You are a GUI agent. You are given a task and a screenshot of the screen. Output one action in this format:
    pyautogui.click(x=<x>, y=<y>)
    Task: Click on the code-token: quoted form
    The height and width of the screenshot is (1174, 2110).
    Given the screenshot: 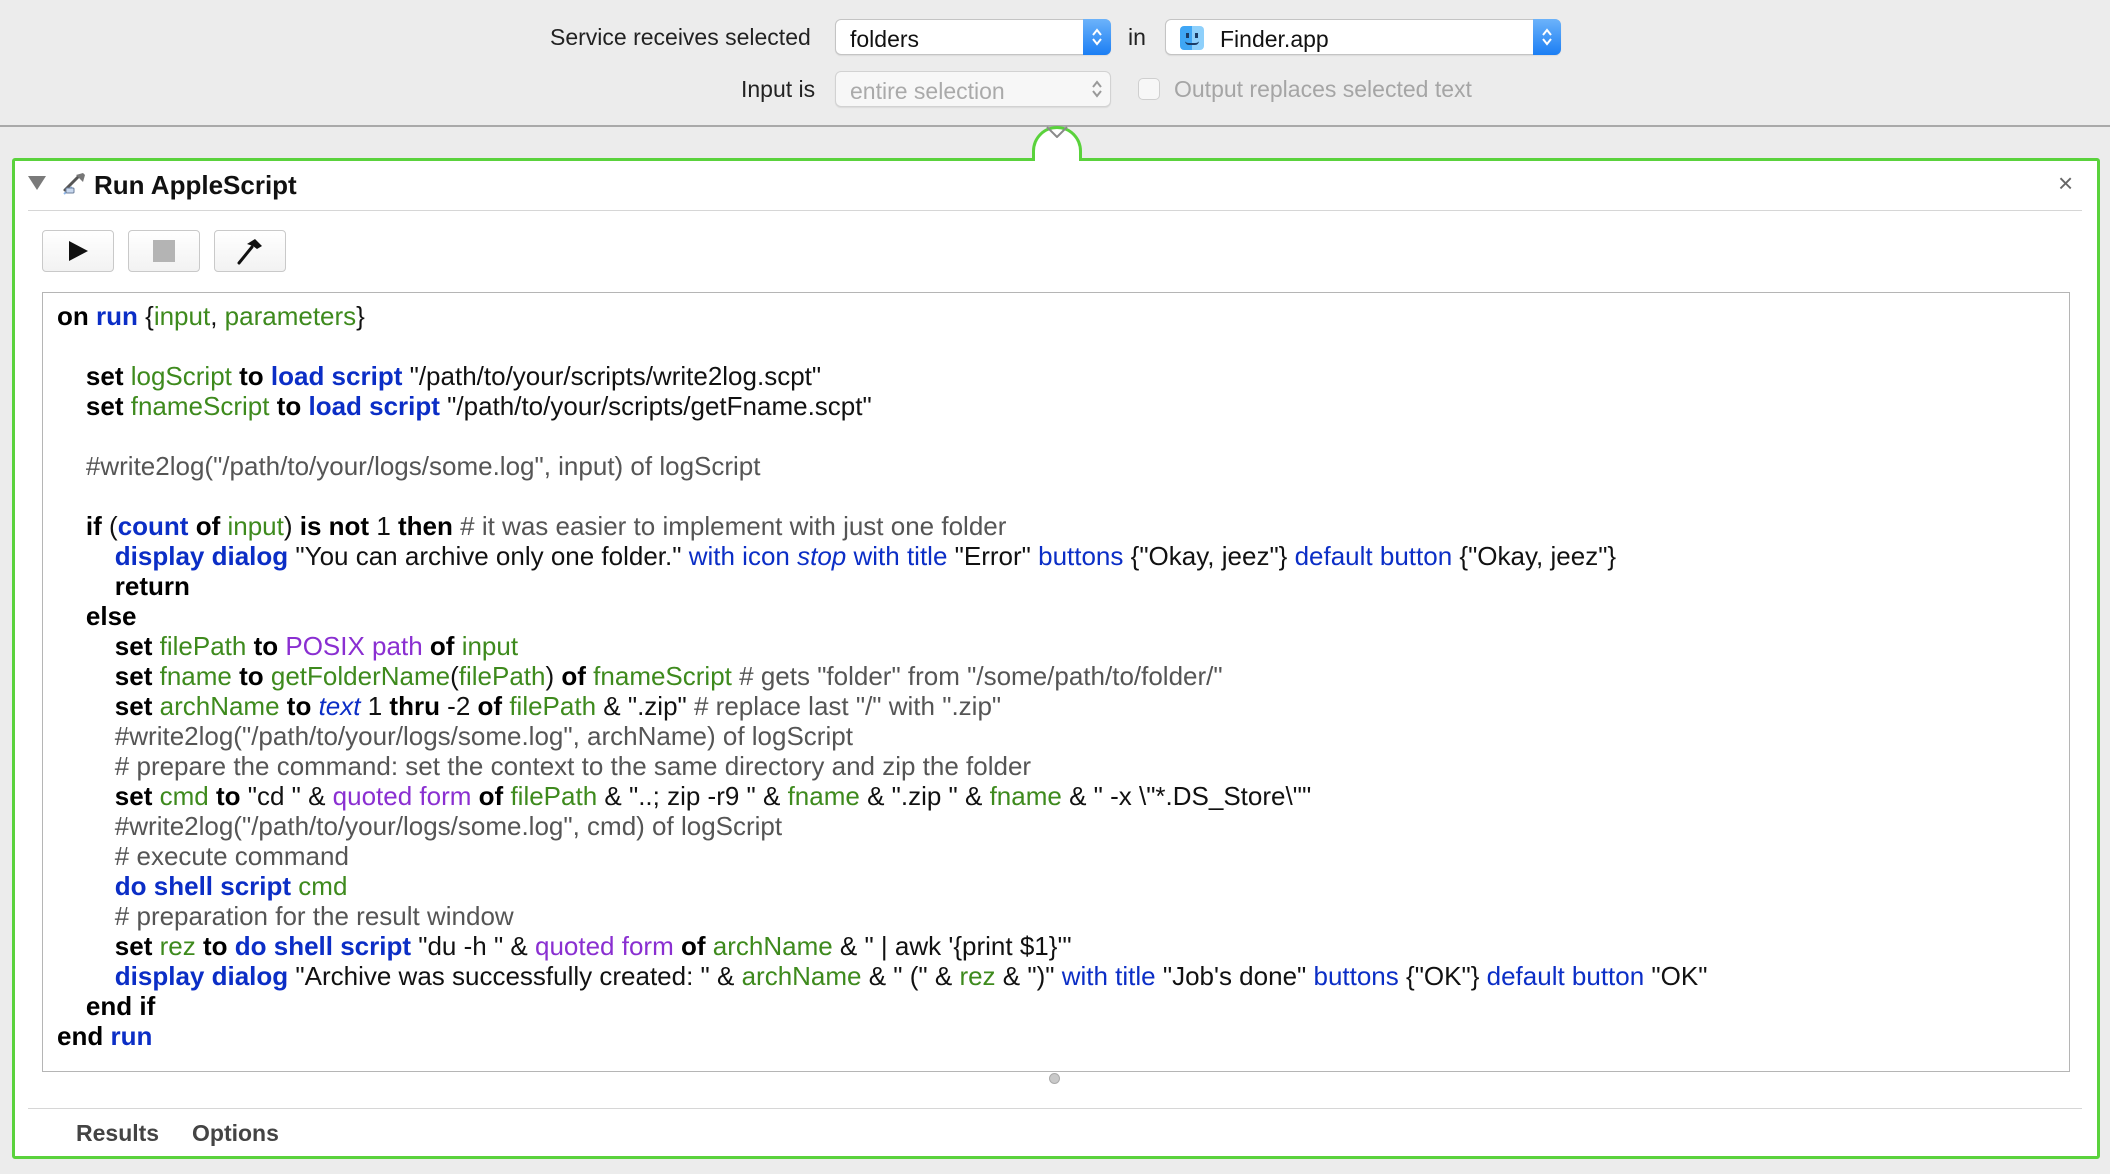 What is the action you would take?
    pyautogui.click(x=604, y=946)
    